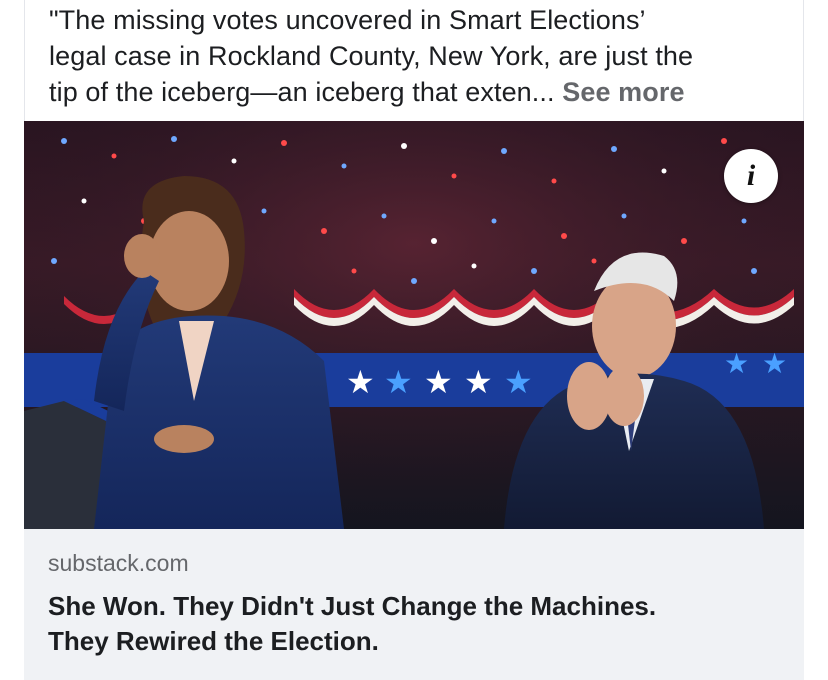  What do you see at coordinates (623, 92) in the screenshot?
I see `see-more-link: See more` at bounding box center [623, 92].